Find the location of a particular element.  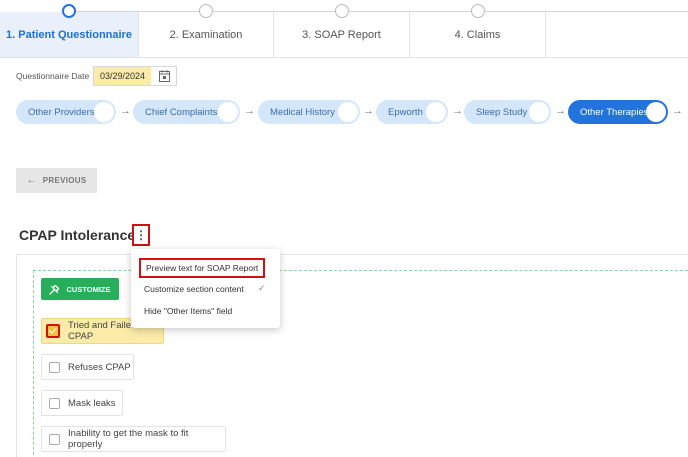

tab-label: 4. Claims is located at coordinates (477, 34).